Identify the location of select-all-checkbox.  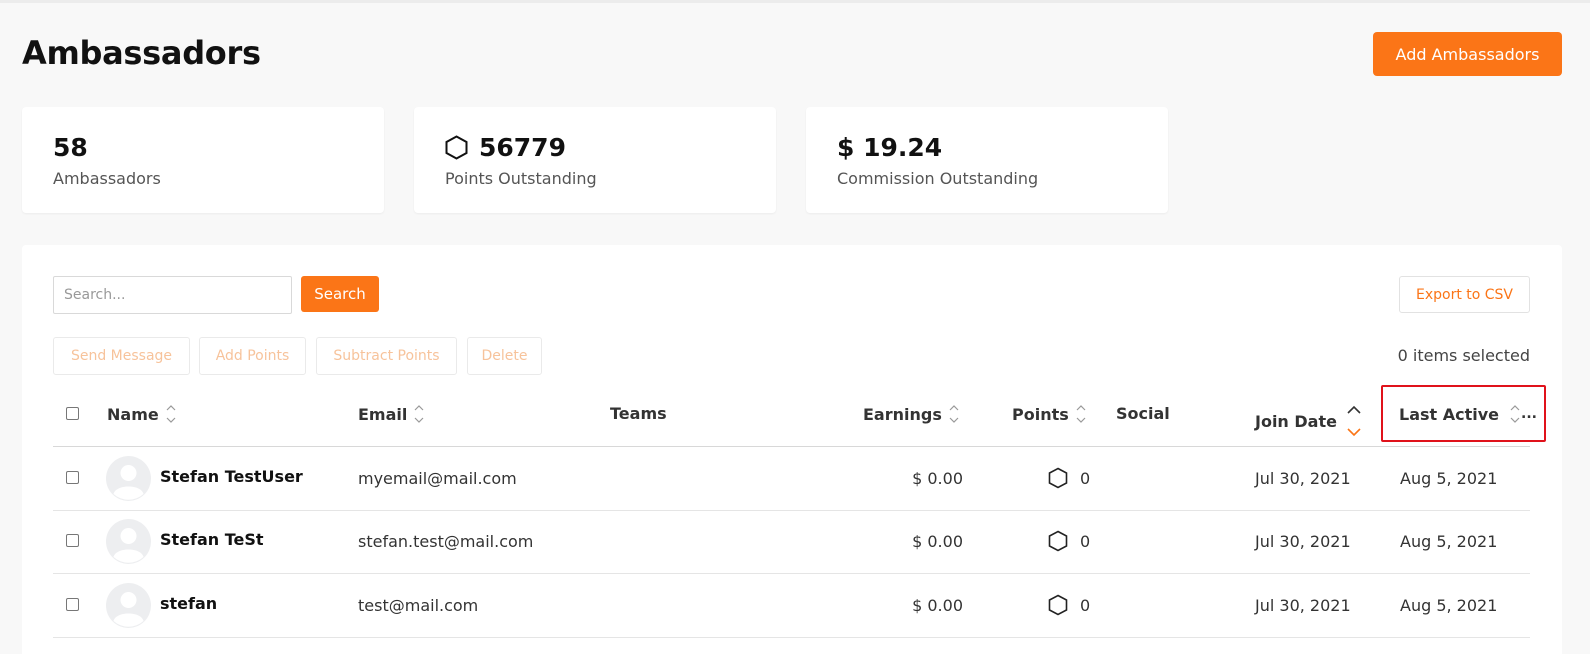
(72, 413).